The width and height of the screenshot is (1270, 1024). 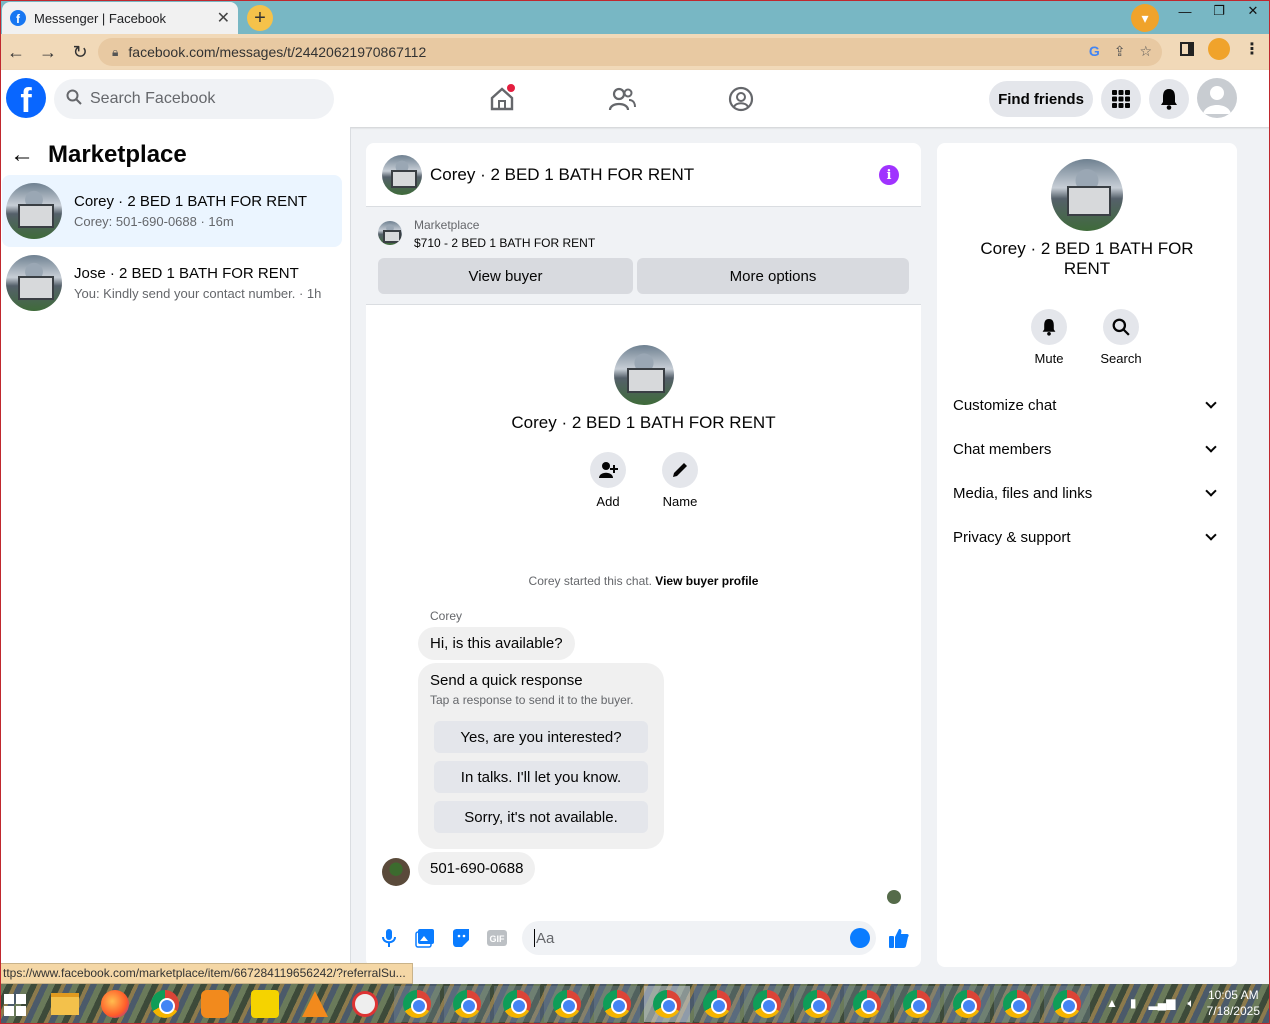 I want to click on quick-reply-button: Yes, are you interested?, so click(x=541, y=737).